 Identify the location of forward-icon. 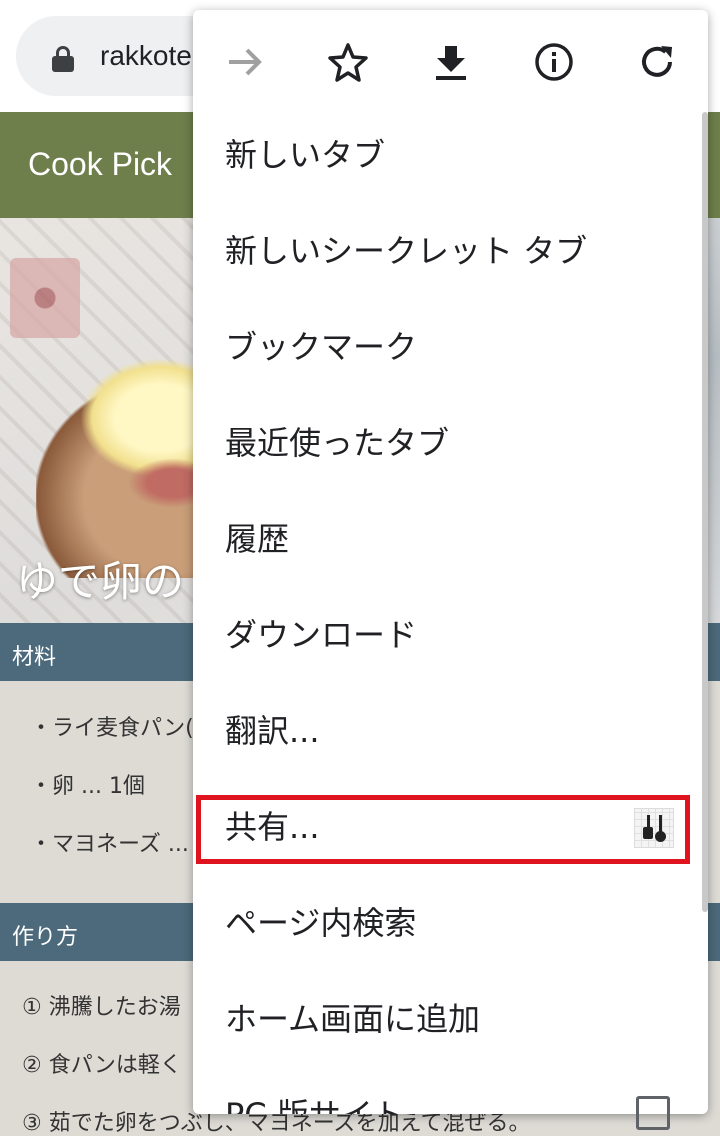
(245, 62).